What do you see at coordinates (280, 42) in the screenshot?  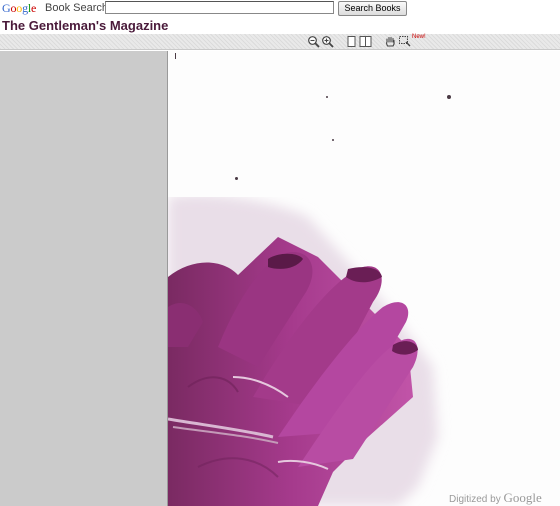 I see `viewer-toolbar: New!` at bounding box center [280, 42].